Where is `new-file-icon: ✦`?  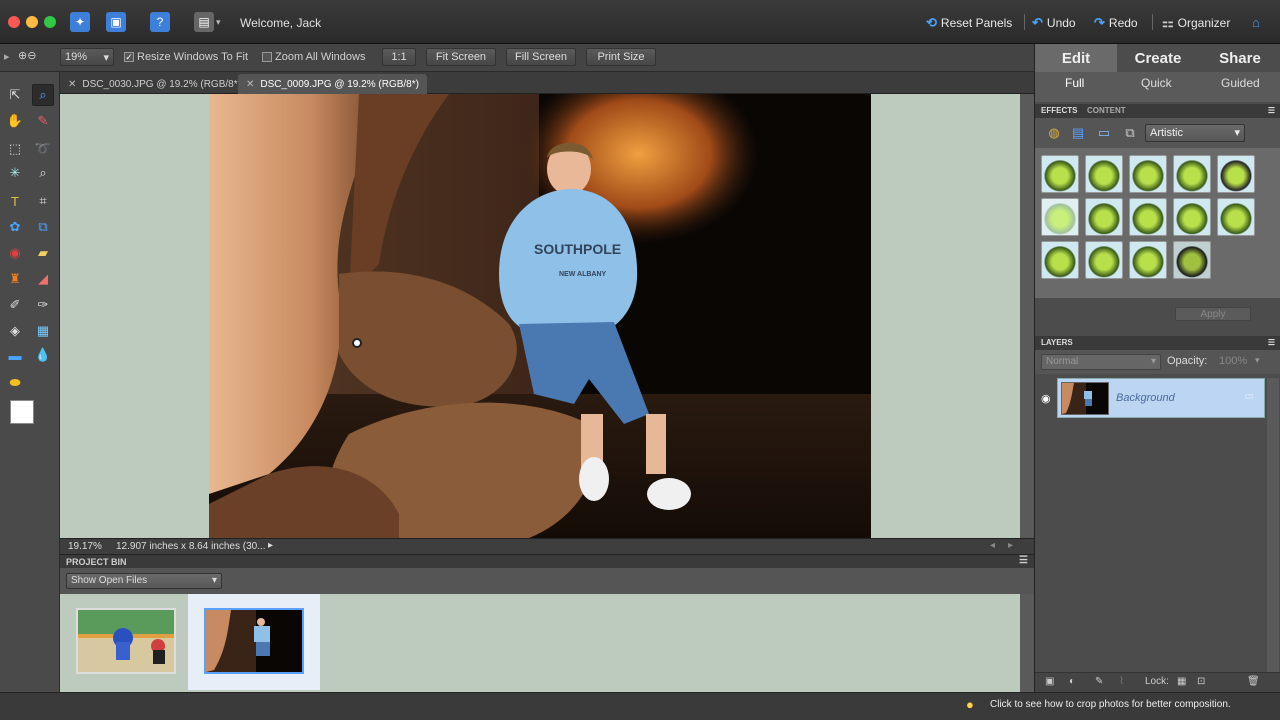 new-file-icon: ✦ is located at coordinates (80, 22).